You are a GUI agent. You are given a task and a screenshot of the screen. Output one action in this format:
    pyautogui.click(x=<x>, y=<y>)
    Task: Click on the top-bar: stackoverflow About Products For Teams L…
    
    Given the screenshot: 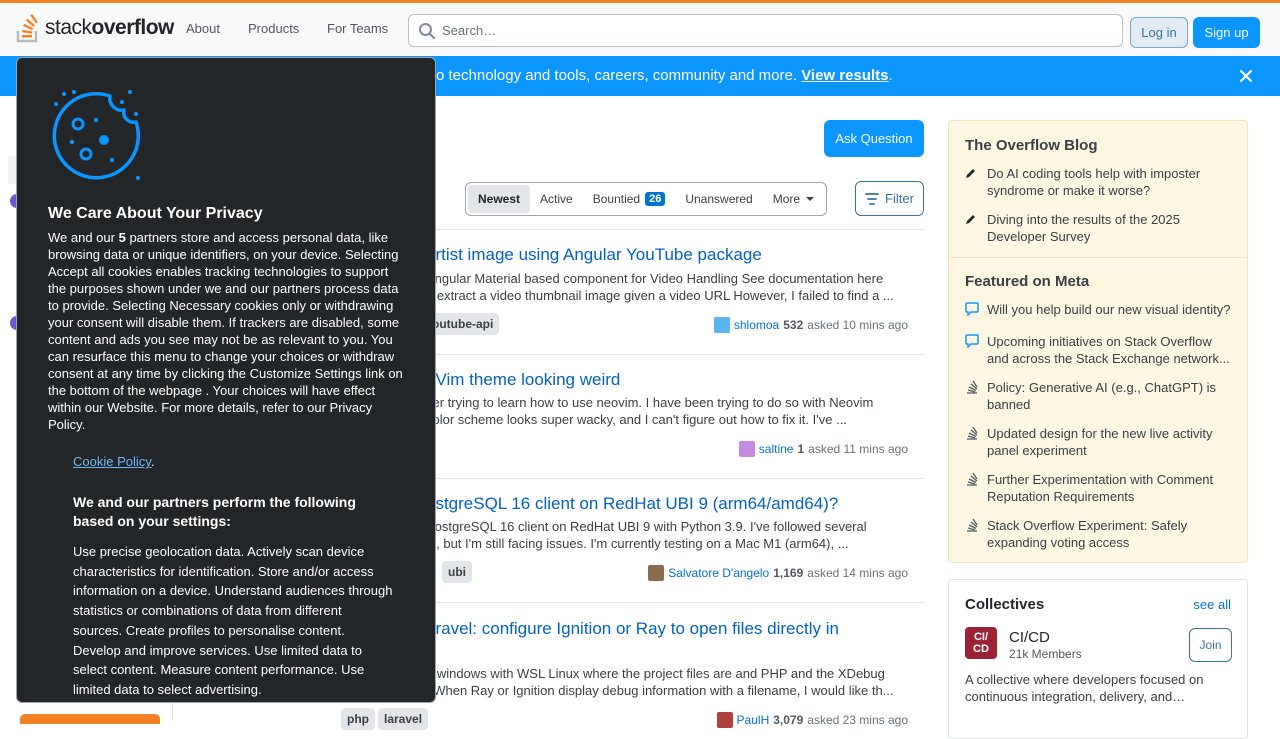 What is the action you would take?
    pyautogui.click(x=640, y=28)
    